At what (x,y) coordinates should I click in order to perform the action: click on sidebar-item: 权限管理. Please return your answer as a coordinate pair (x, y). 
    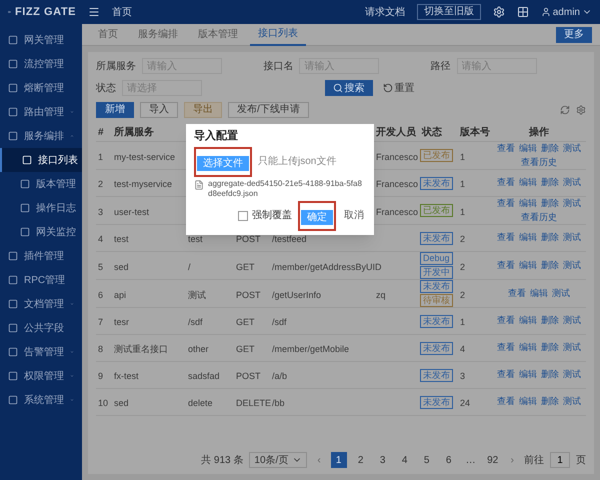
    Looking at the image, I should click on (41, 376).